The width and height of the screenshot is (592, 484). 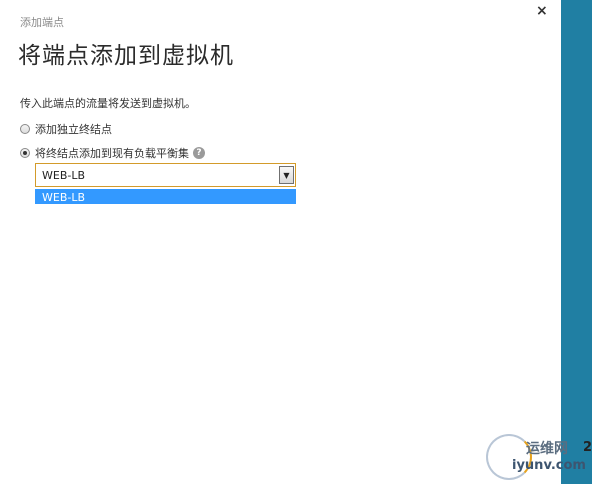 I want to click on existing-load-balanced-set-option: 将终结点添加到现有负载平衡集 ?, so click(x=112, y=153).